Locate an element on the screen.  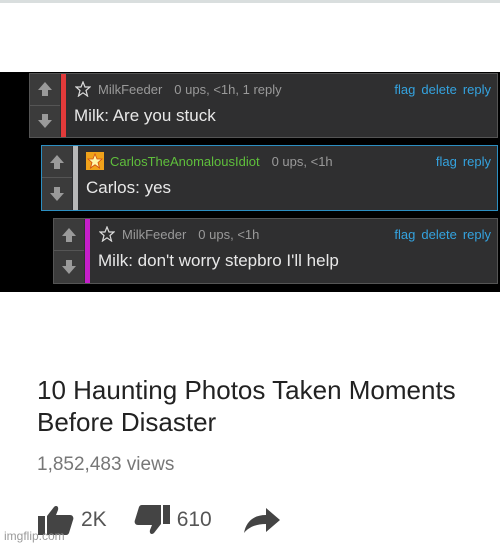
dislike-button: 610 is located at coordinates (172, 520).